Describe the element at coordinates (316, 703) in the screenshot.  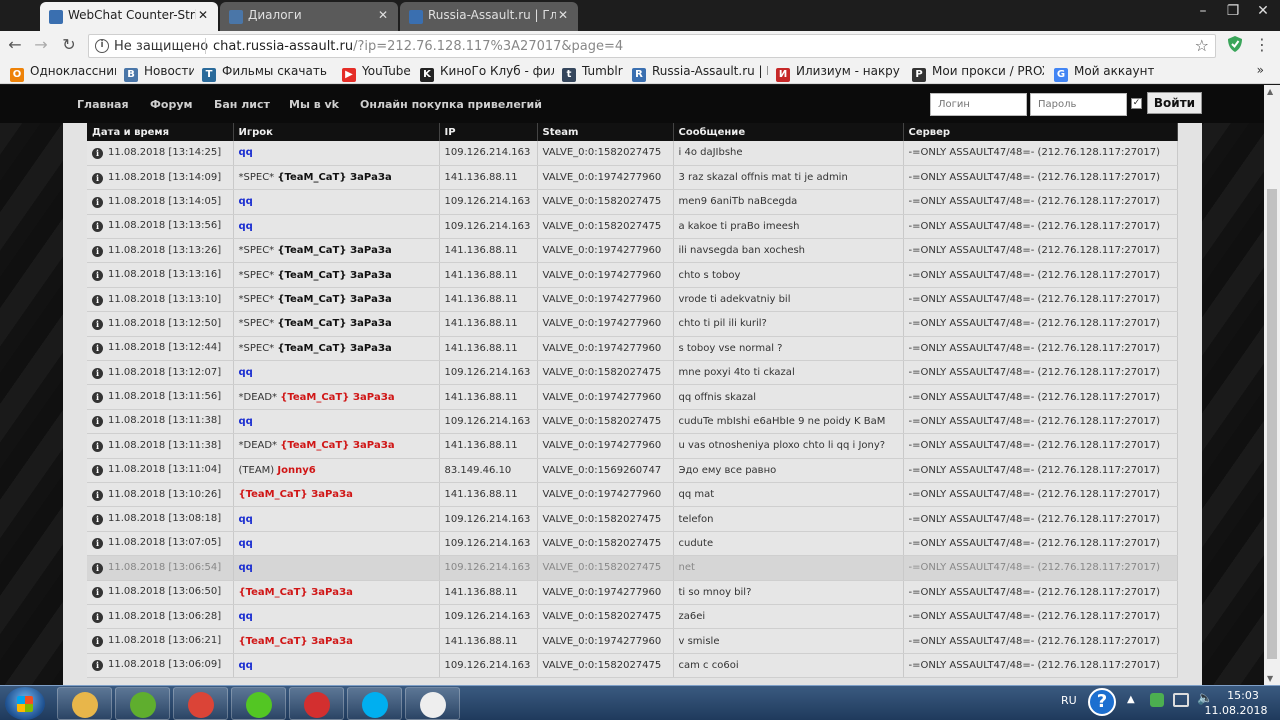
I see `apple-app-taskbar-button` at that location.